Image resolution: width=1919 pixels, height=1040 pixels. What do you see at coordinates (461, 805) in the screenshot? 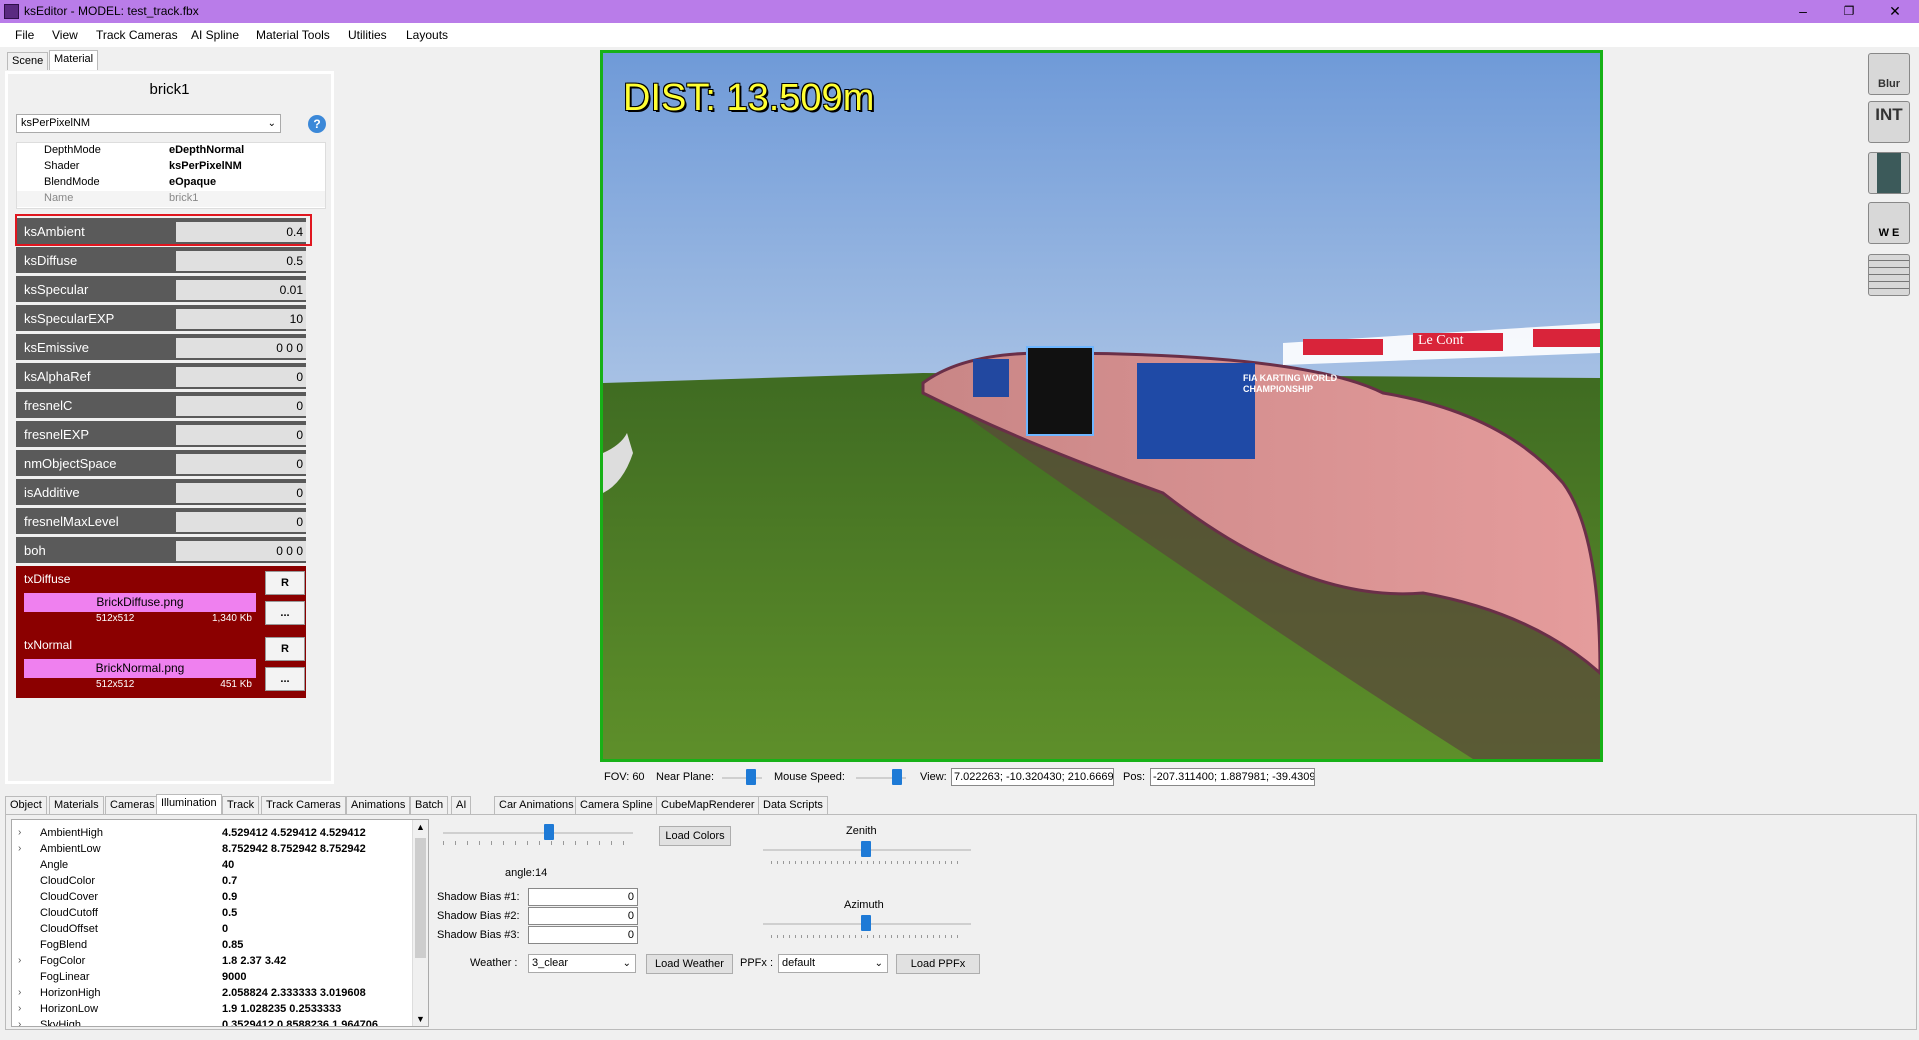
I see `tab-ai: AI` at bounding box center [461, 805].